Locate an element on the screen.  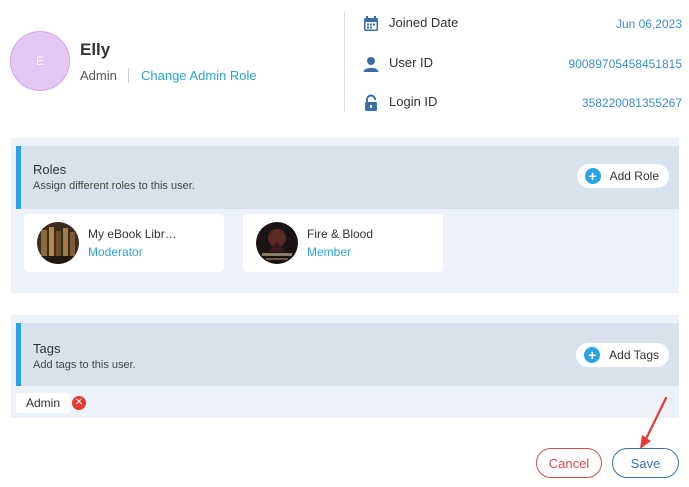
avatar: E is located at coordinates (40, 61).